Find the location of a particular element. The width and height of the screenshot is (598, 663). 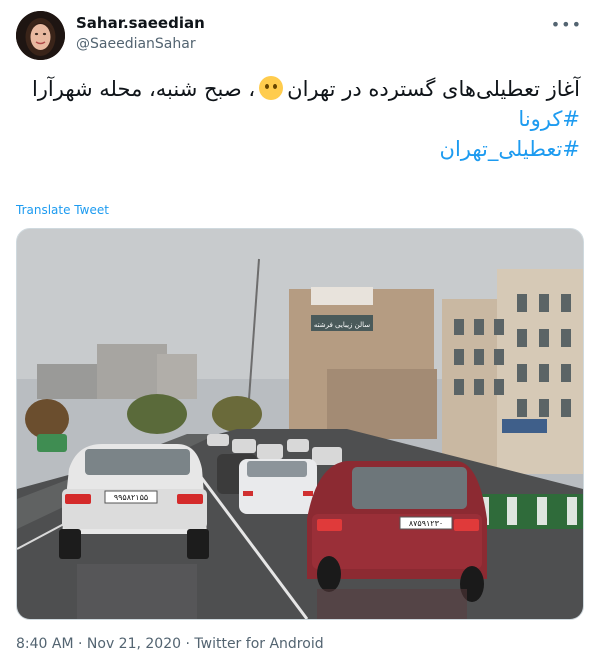

avatar is located at coordinates (40, 35).